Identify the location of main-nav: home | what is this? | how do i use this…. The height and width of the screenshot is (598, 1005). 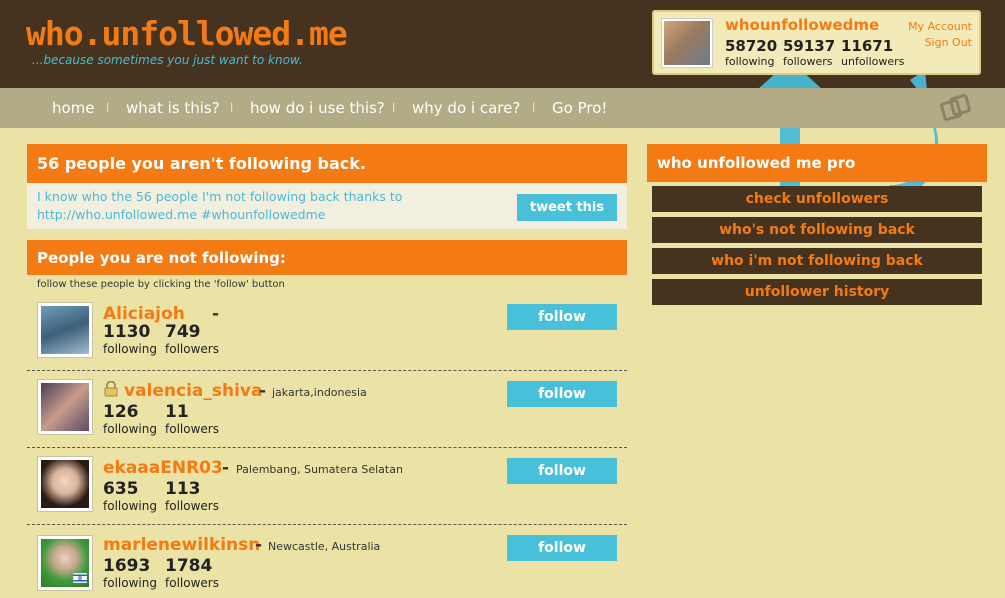
(502, 108).